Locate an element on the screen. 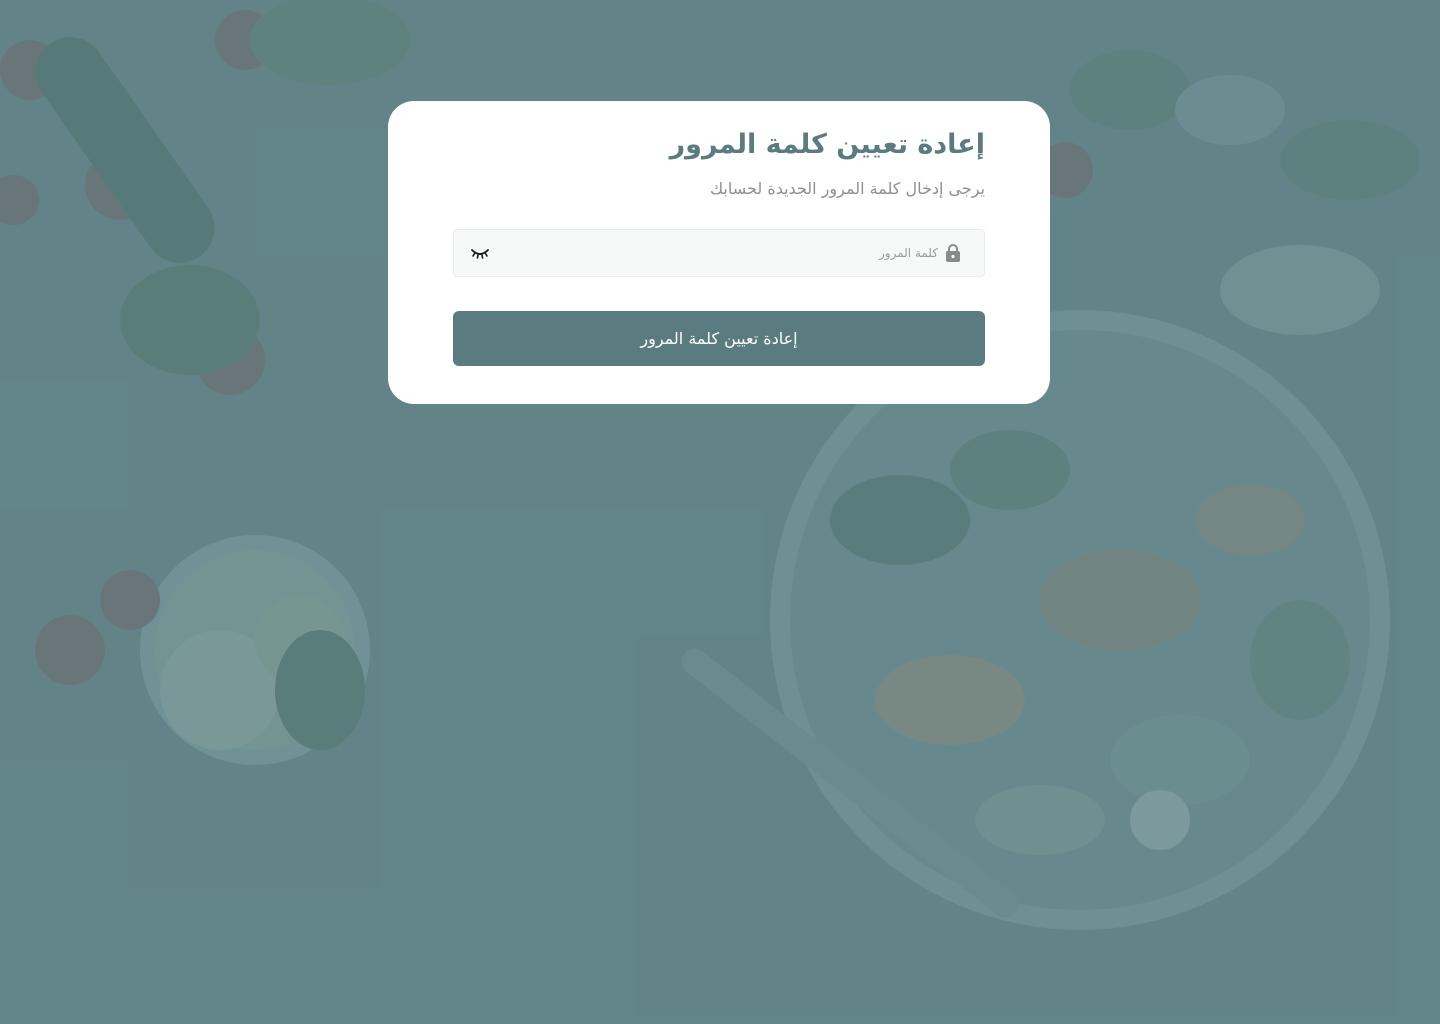  page-title: إعادة تعيين كلمة المرور is located at coordinates (827, 144).